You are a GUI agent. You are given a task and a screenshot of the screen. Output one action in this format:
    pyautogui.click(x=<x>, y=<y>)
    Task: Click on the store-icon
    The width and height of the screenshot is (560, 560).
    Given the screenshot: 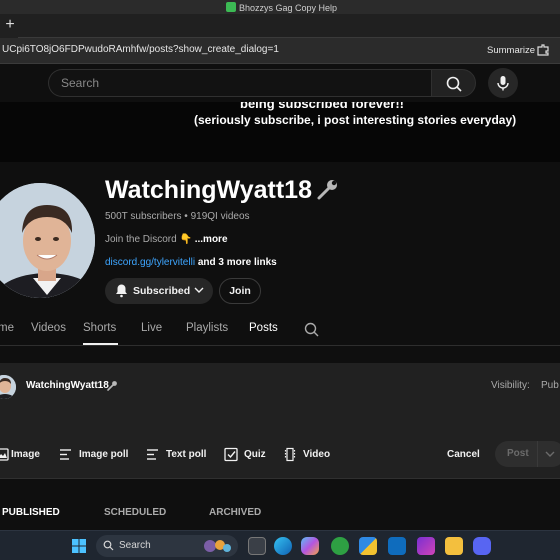 What is the action you would take?
    pyautogui.click(x=368, y=546)
    